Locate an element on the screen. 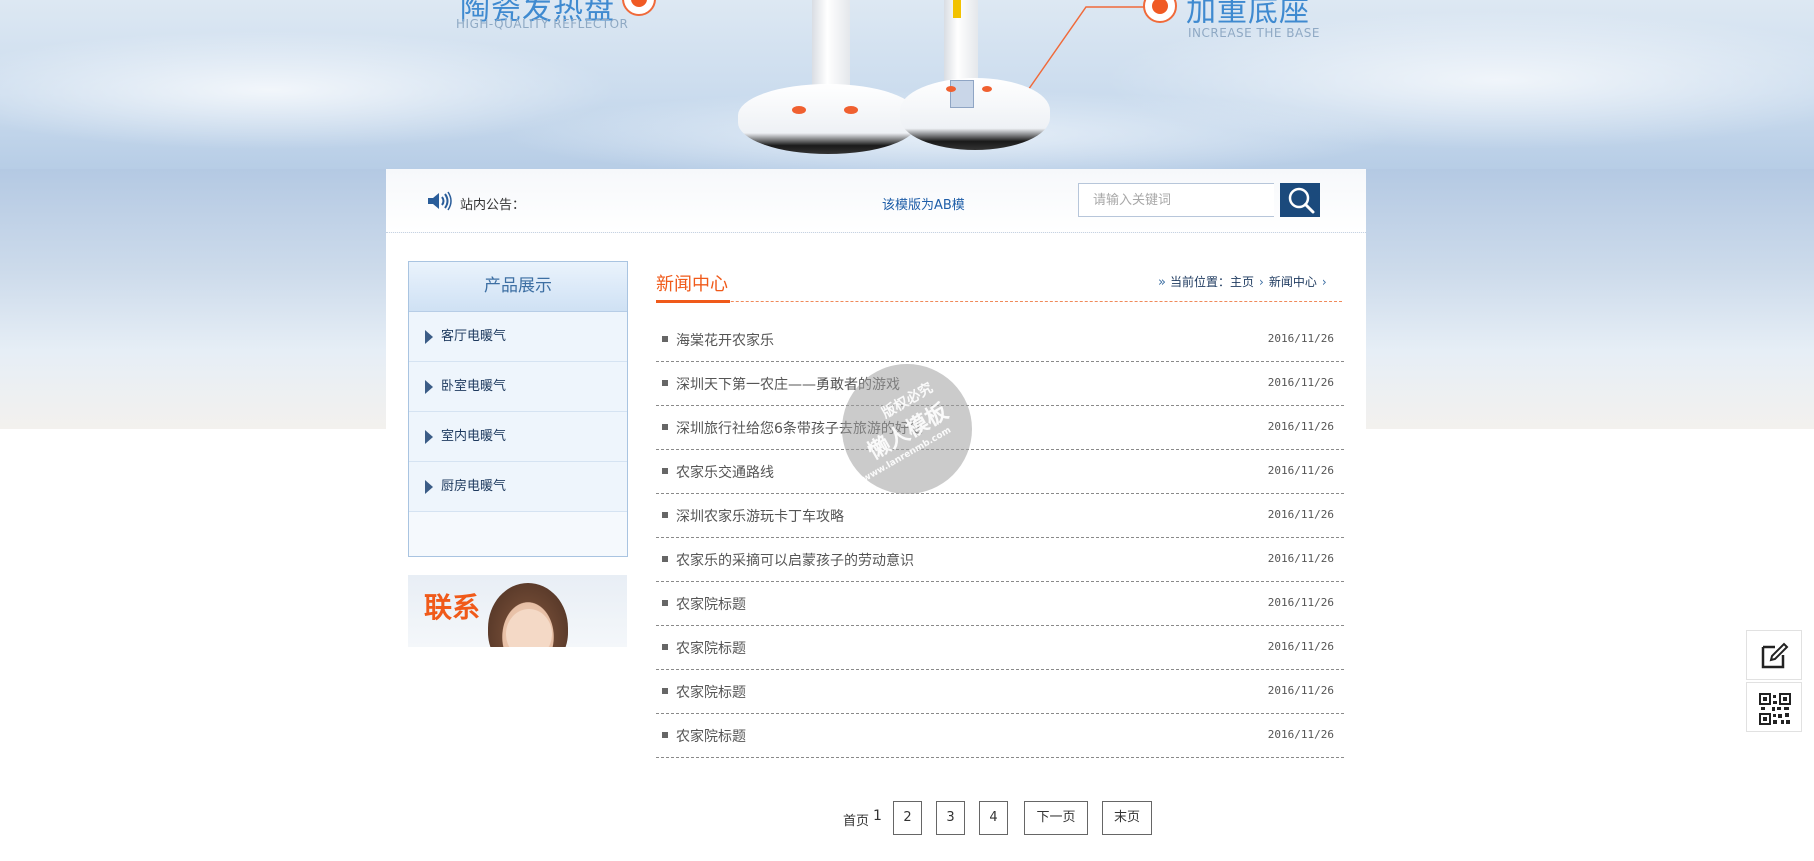  breadcrumb: » 当前位置：主页 › 新闻中心 › is located at coordinates (1245, 281).